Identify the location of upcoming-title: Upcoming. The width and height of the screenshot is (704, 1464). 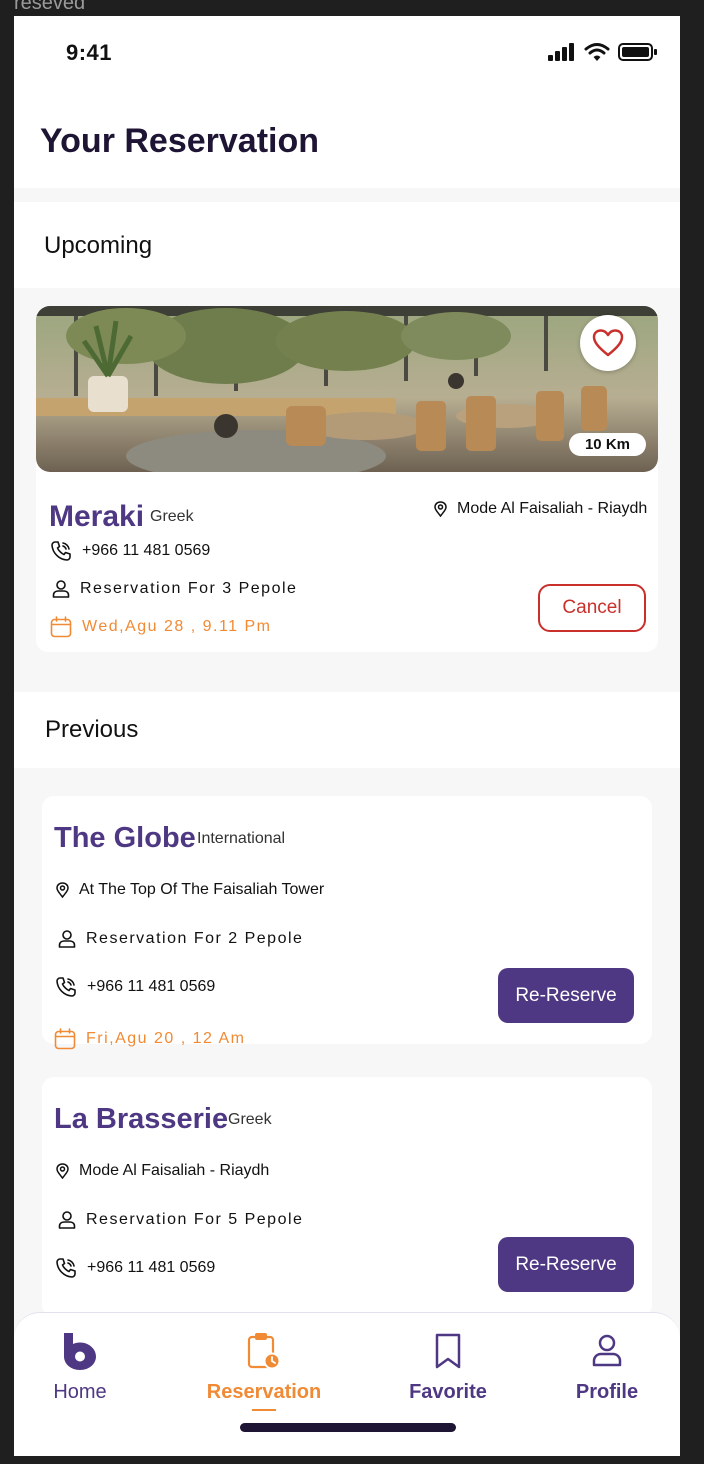
(98, 245).